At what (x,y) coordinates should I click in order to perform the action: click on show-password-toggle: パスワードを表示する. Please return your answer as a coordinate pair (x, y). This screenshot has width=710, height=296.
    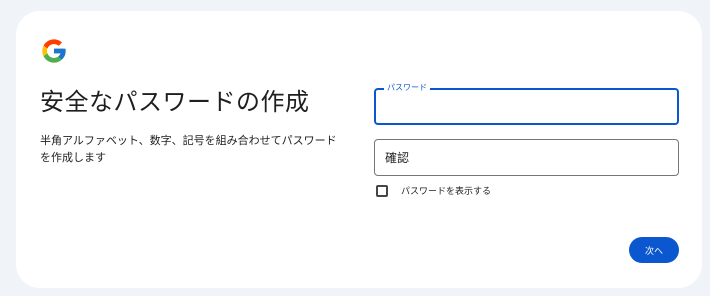
    Looking at the image, I should click on (433, 190).